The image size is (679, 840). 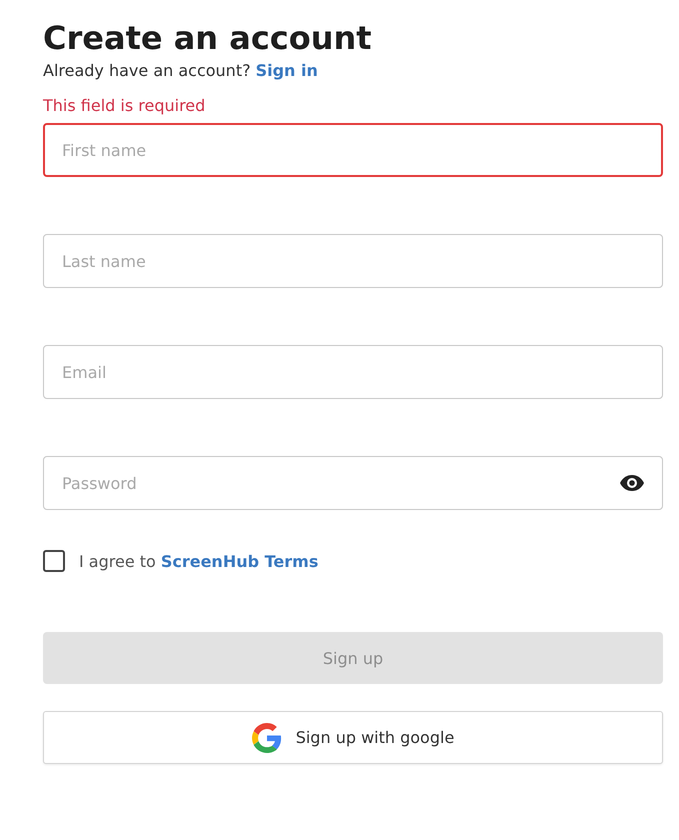 I want to click on page-title: Create an account, so click(x=208, y=38).